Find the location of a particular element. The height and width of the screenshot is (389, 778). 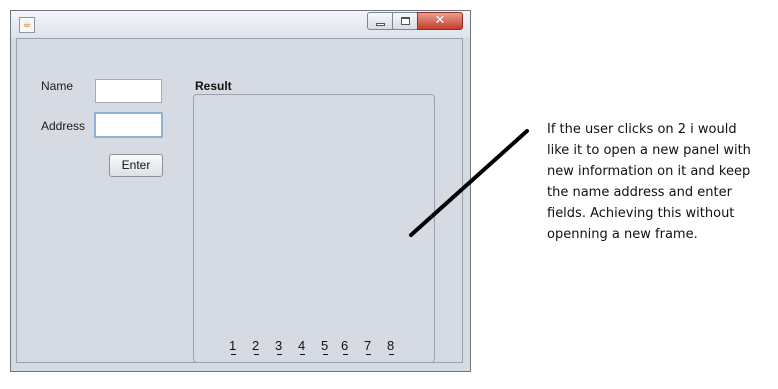

pointer-line is located at coordinates (469, 183).